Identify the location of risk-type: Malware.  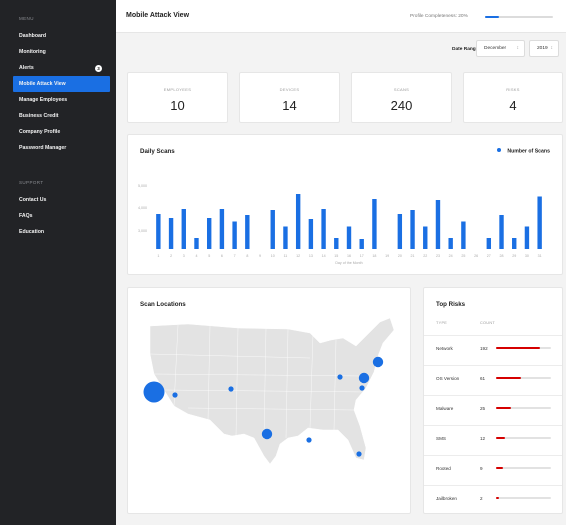
(445, 408).